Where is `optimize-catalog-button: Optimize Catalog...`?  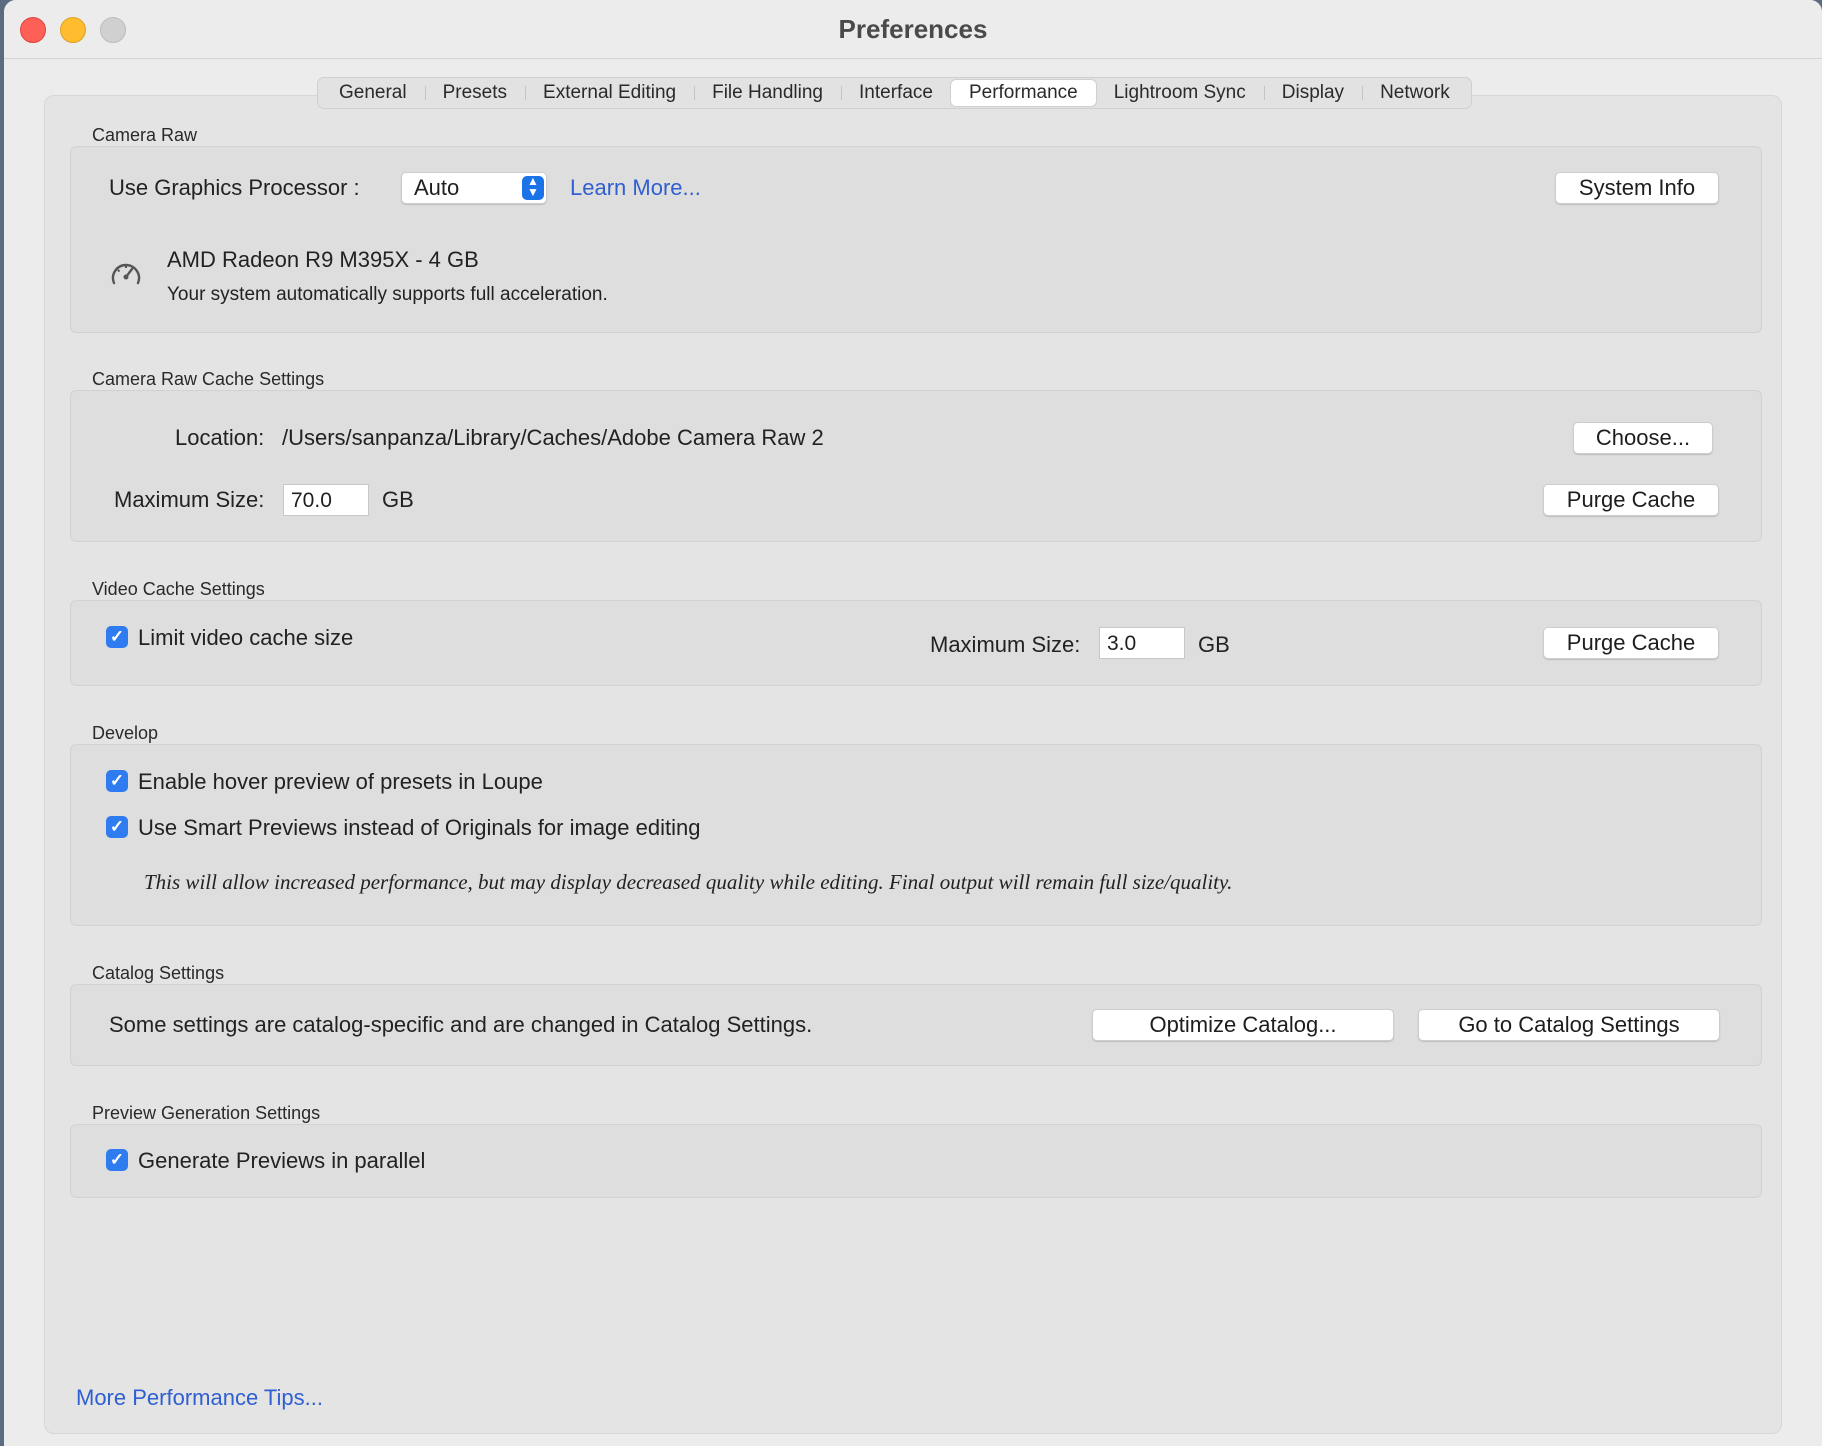
optimize-catalog-button: Optimize Catalog... is located at coordinates (1243, 1025).